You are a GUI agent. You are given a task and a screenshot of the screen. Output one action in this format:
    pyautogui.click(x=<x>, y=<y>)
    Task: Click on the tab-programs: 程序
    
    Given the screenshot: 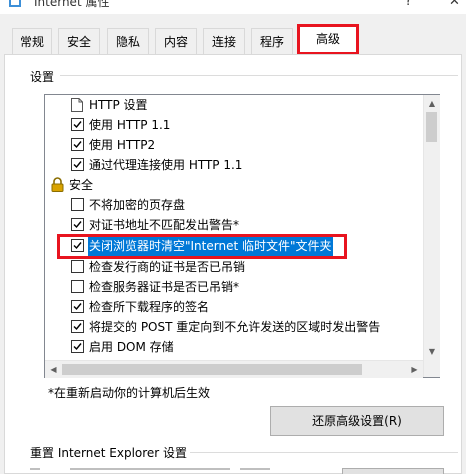 What is the action you would take?
    pyautogui.click(x=272, y=41)
    